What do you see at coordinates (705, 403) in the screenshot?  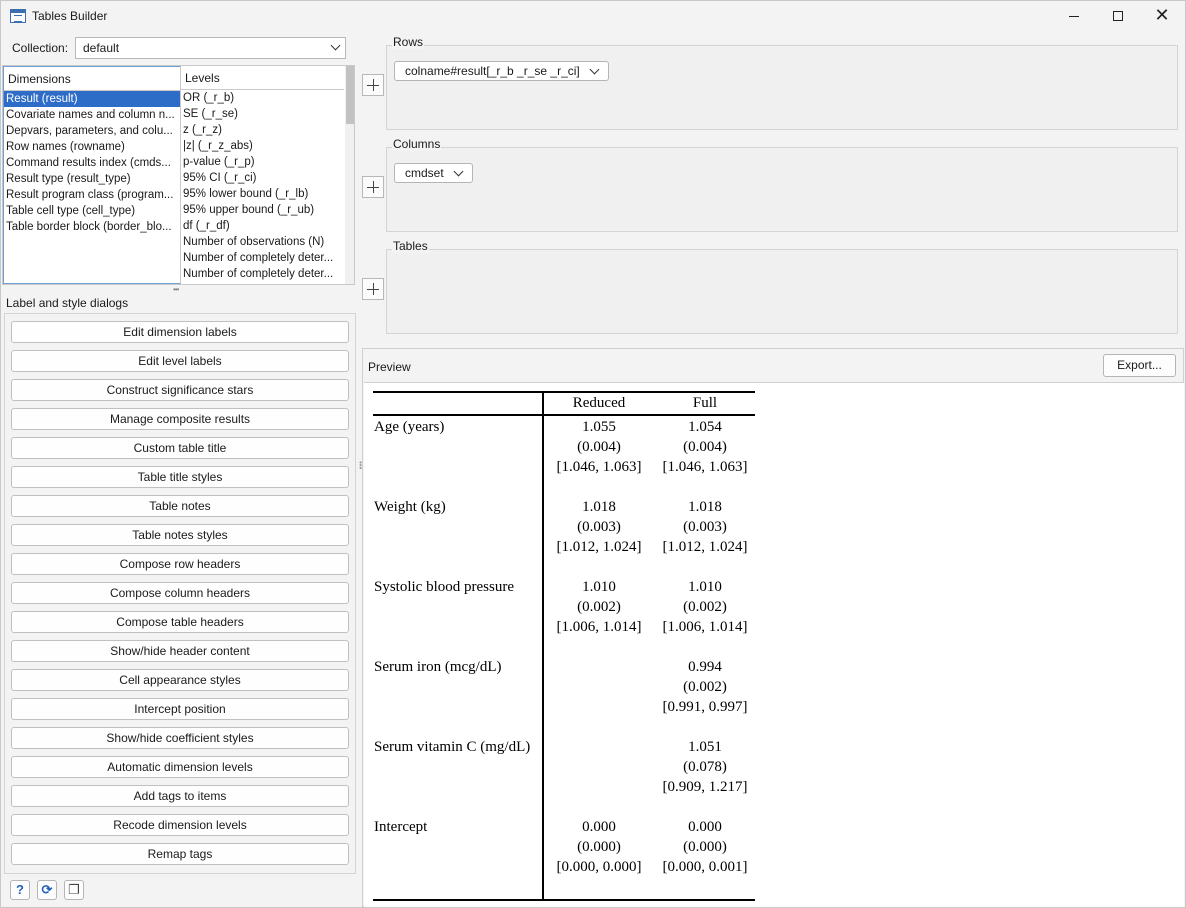 I see `column-header: Full` at bounding box center [705, 403].